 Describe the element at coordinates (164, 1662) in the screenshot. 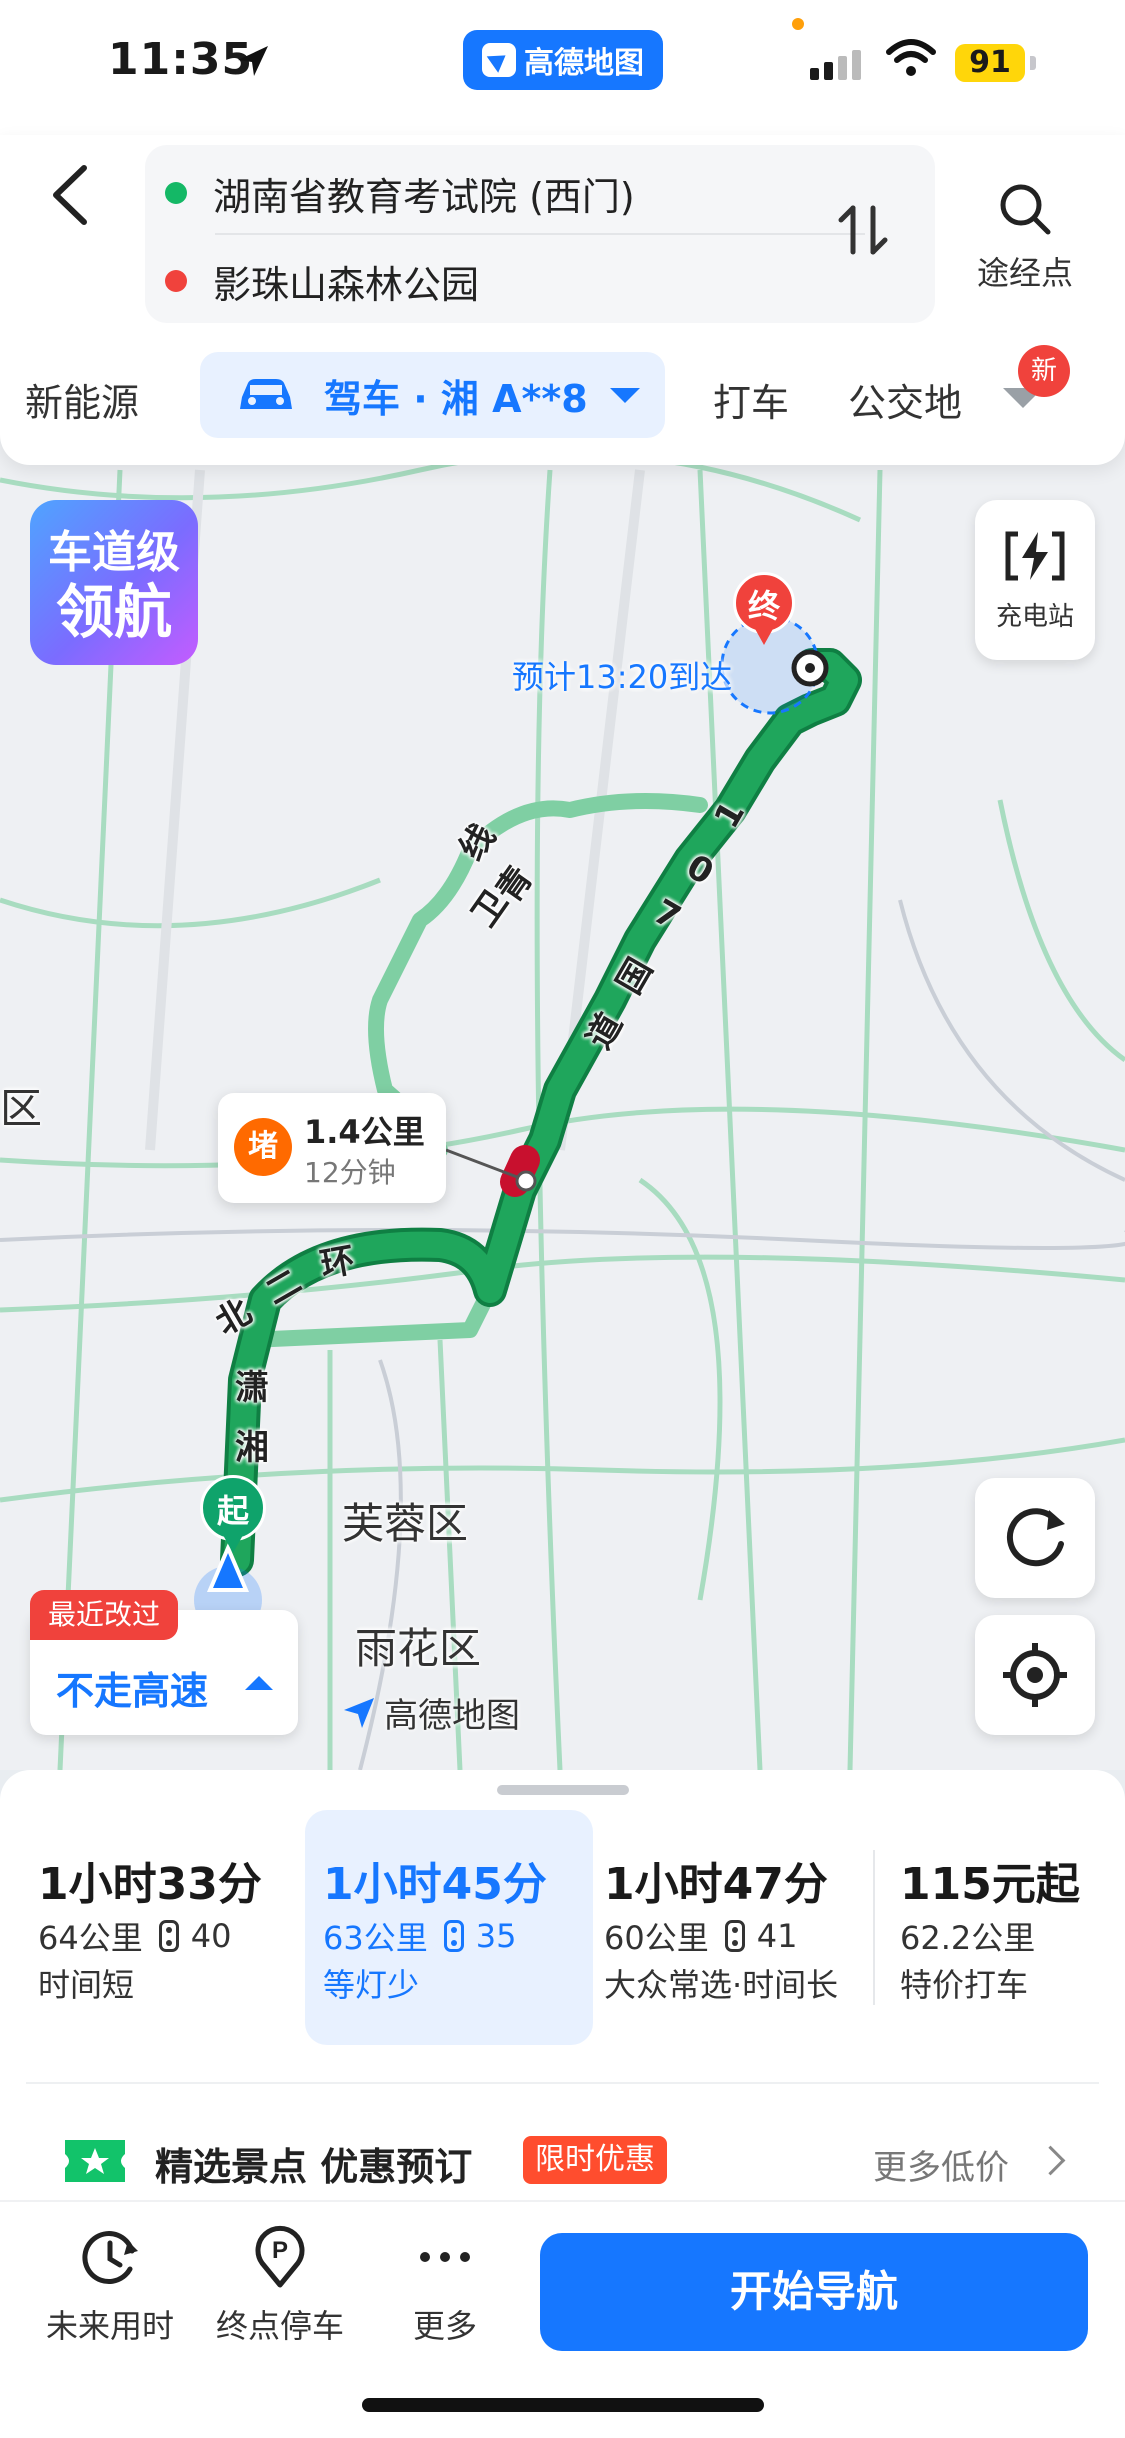

I see `avoid-highway-toggle: 最近改过 不走高速` at that location.